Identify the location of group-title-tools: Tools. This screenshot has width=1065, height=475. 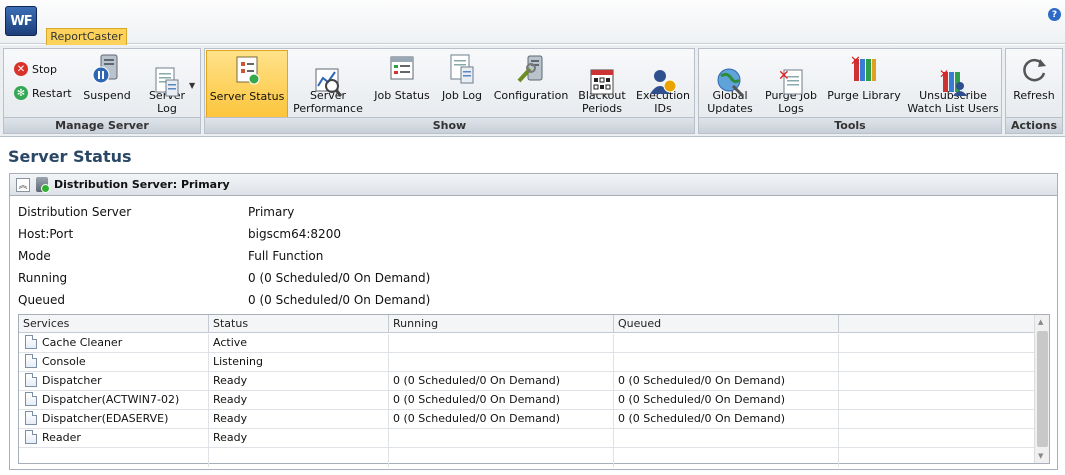
(850, 125).